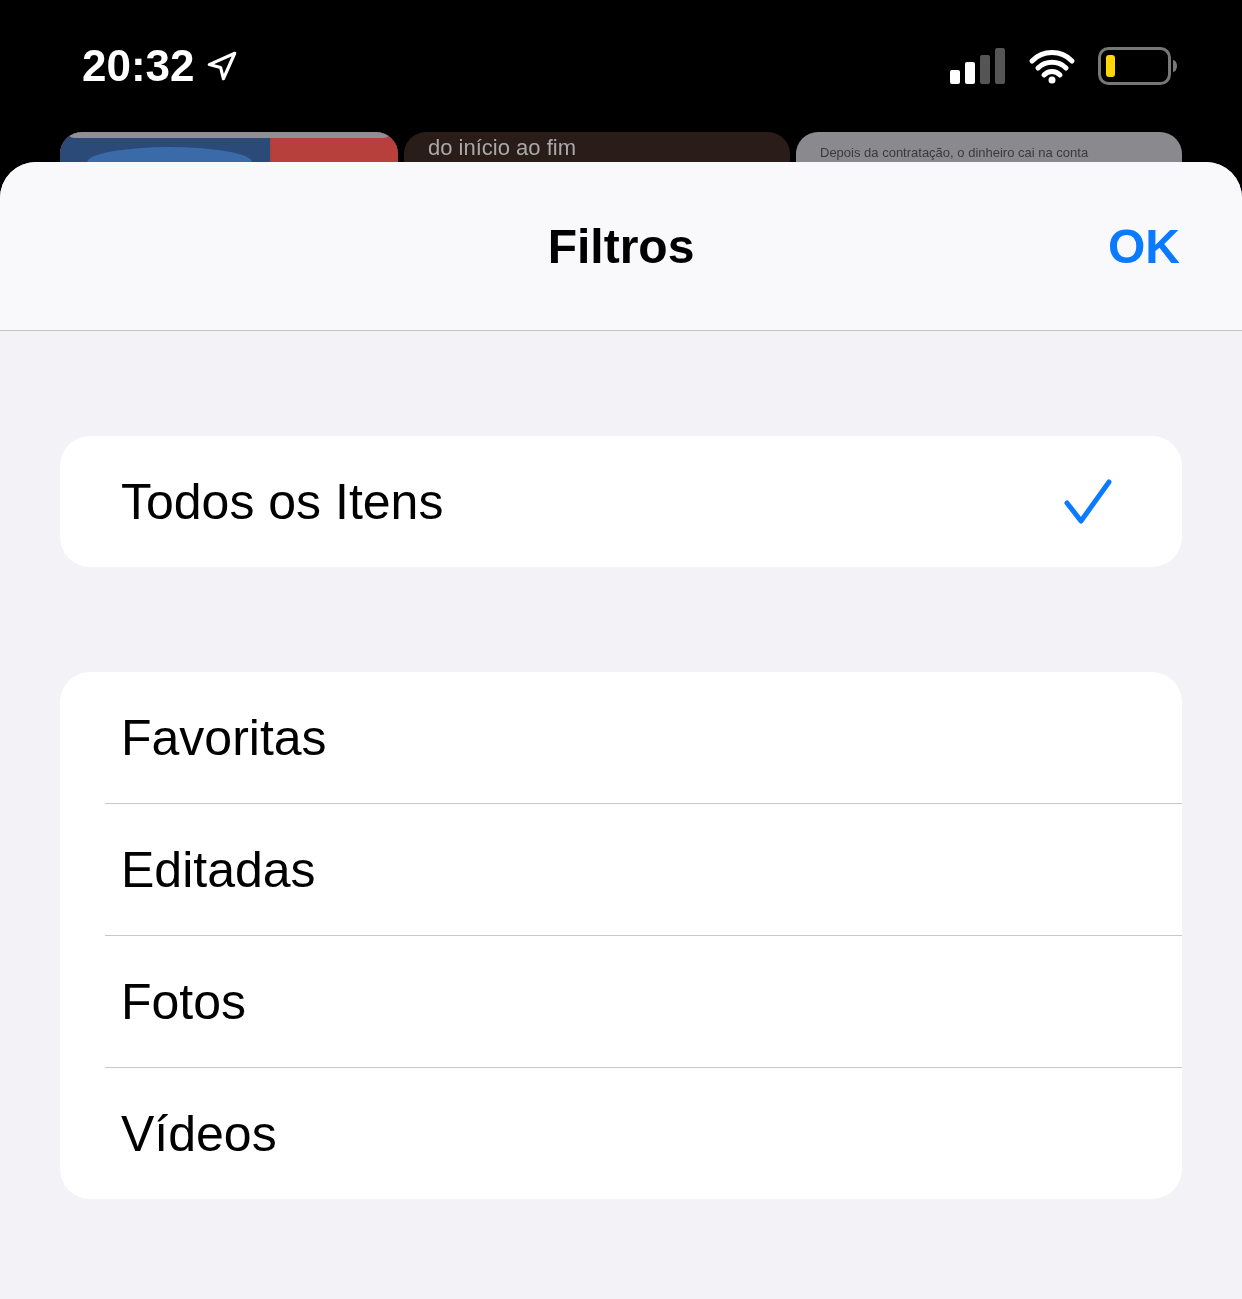 The width and height of the screenshot is (1242, 1299). I want to click on card-text: do início ao fim, so click(502, 147).